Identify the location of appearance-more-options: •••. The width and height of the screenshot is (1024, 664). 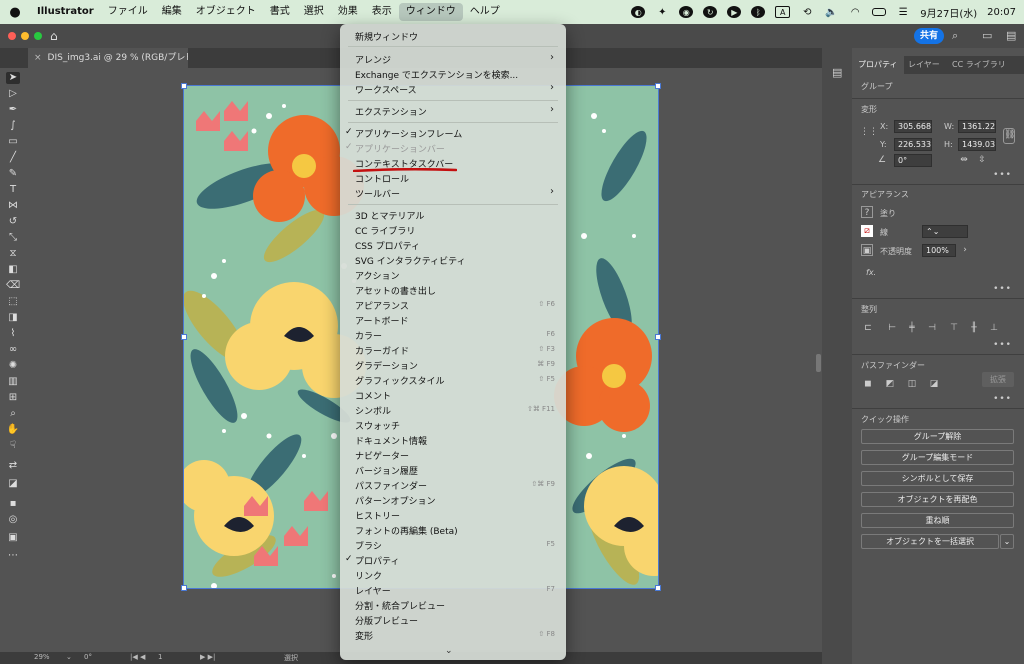
(1002, 289).